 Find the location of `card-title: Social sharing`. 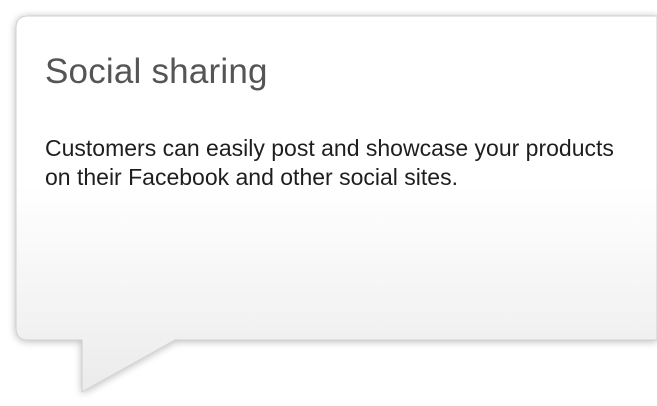

card-title: Social sharing is located at coordinates (156, 71).